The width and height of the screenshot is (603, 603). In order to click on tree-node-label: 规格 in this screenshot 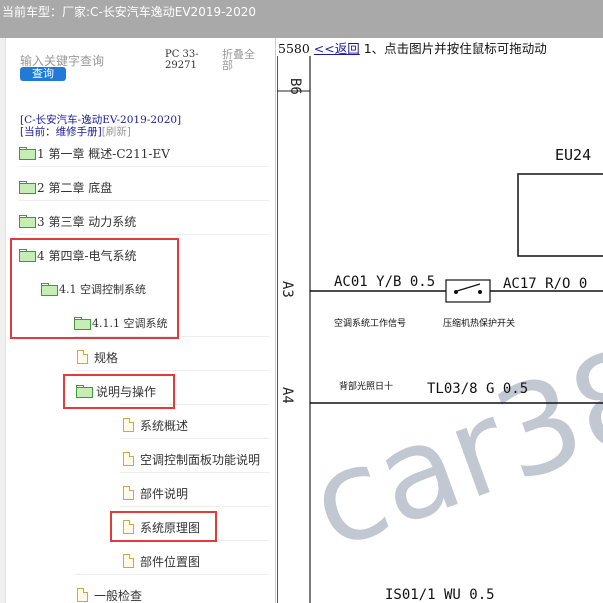, I will do `click(106, 357)`.